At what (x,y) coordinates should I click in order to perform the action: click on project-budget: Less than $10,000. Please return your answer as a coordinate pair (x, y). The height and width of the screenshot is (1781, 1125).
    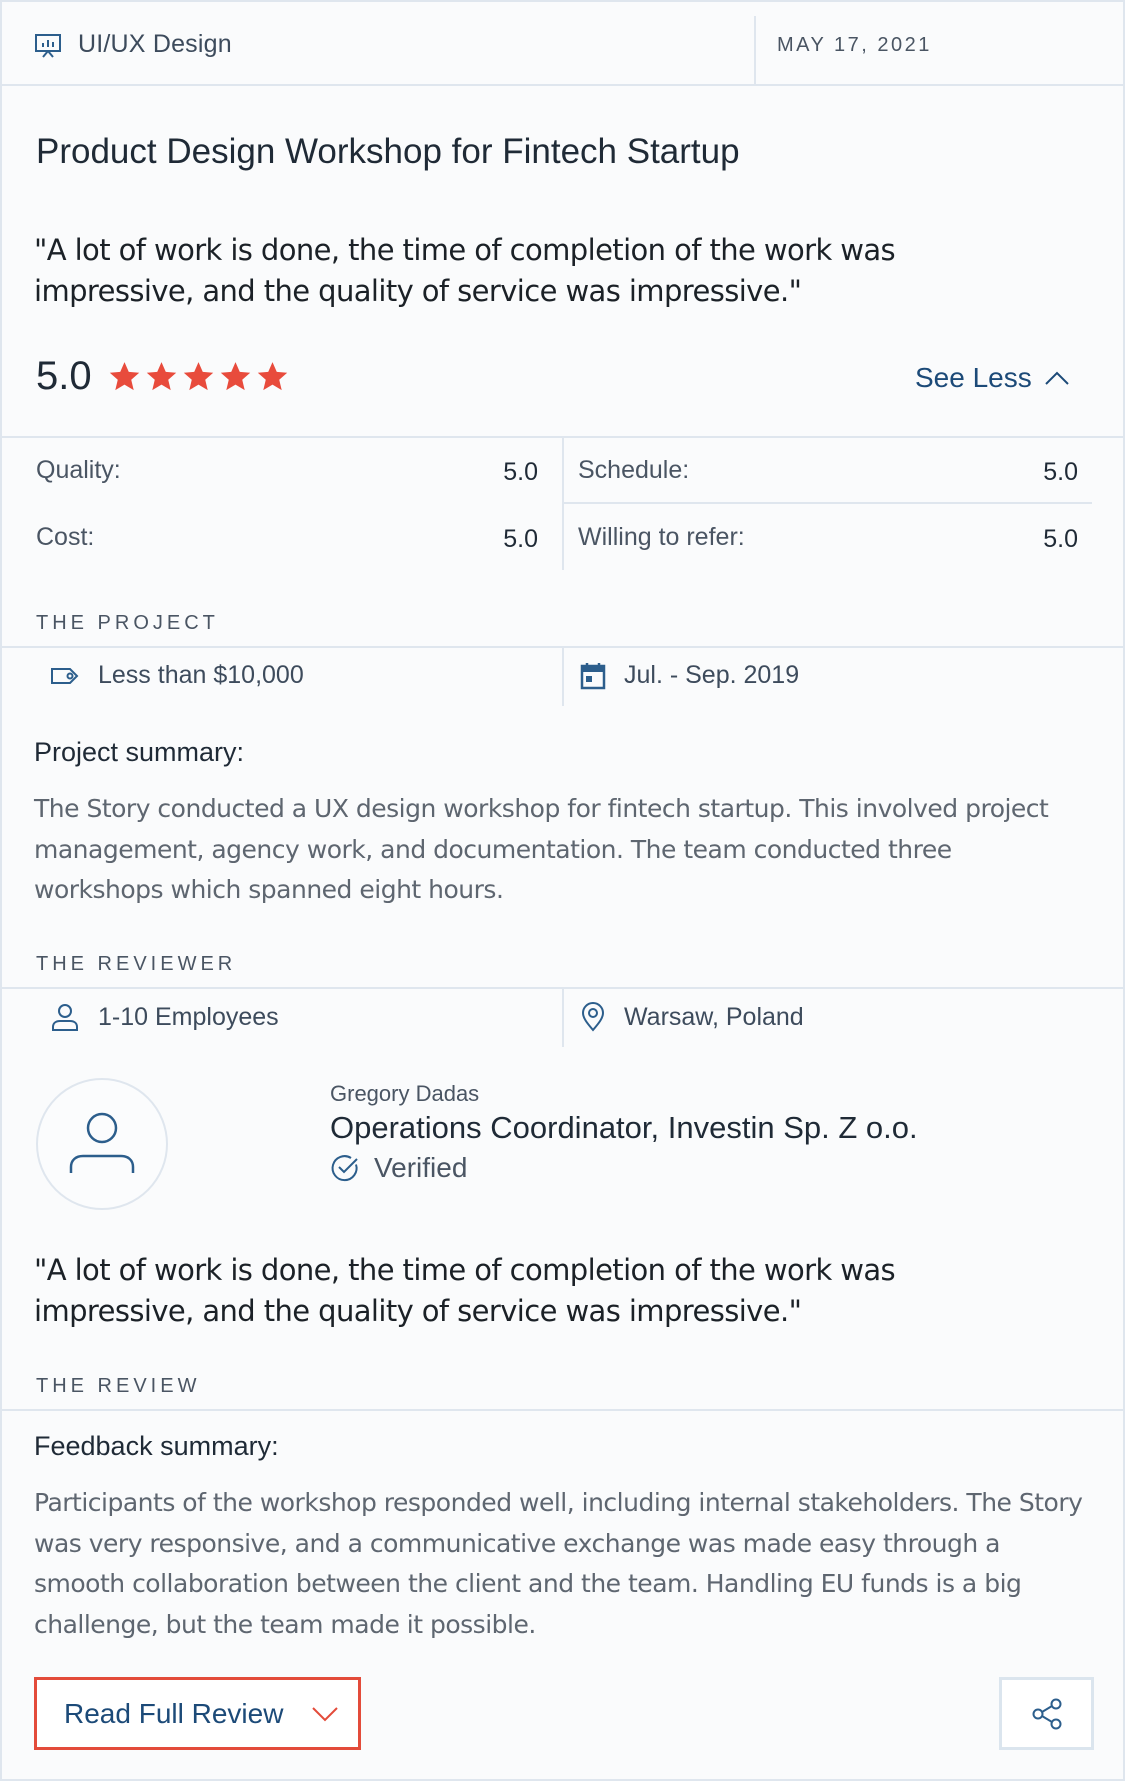
    Looking at the image, I should click on (177, 675).